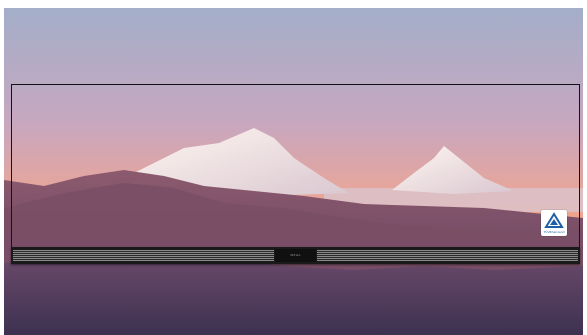  I want to click on certification-badge: TÜVRheinland, so click(554, 223).